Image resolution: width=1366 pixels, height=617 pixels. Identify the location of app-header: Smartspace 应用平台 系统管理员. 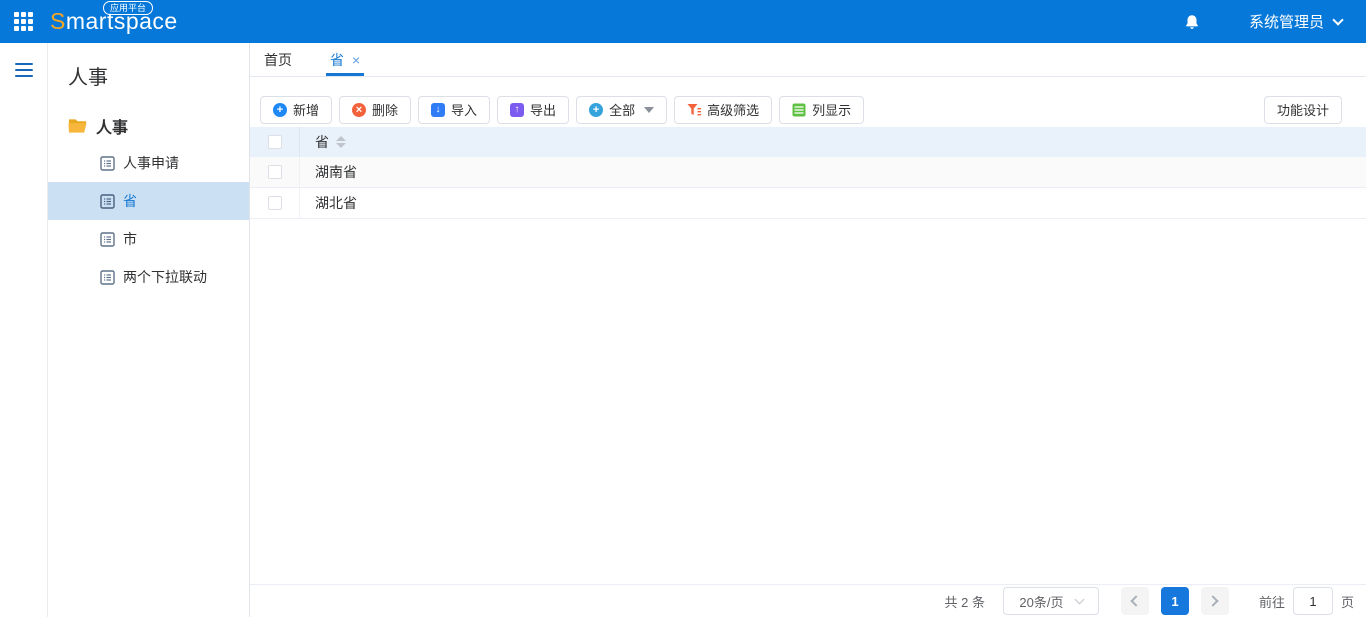
(683, 21).